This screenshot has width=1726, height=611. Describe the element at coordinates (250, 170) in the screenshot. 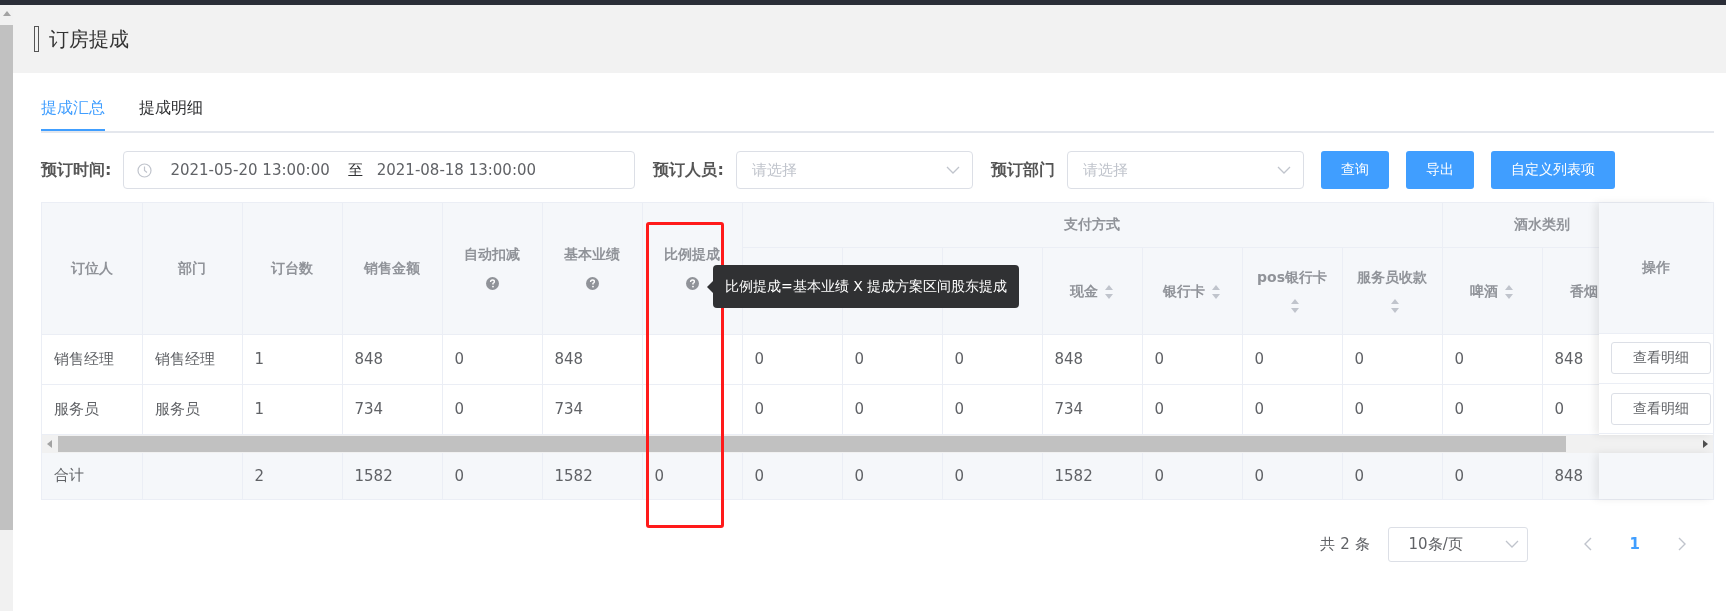

I see `start-date: 2021-05-20 13:00:00` at that location.